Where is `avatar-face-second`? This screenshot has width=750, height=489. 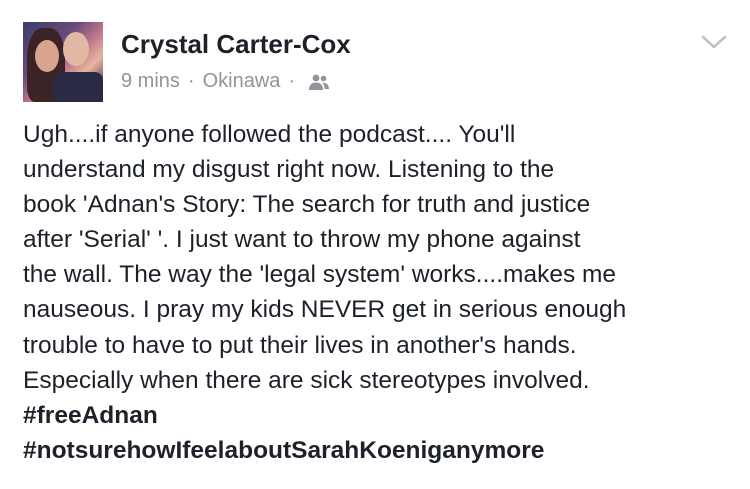 avatar-face-second is located at coordinates (76, 49).